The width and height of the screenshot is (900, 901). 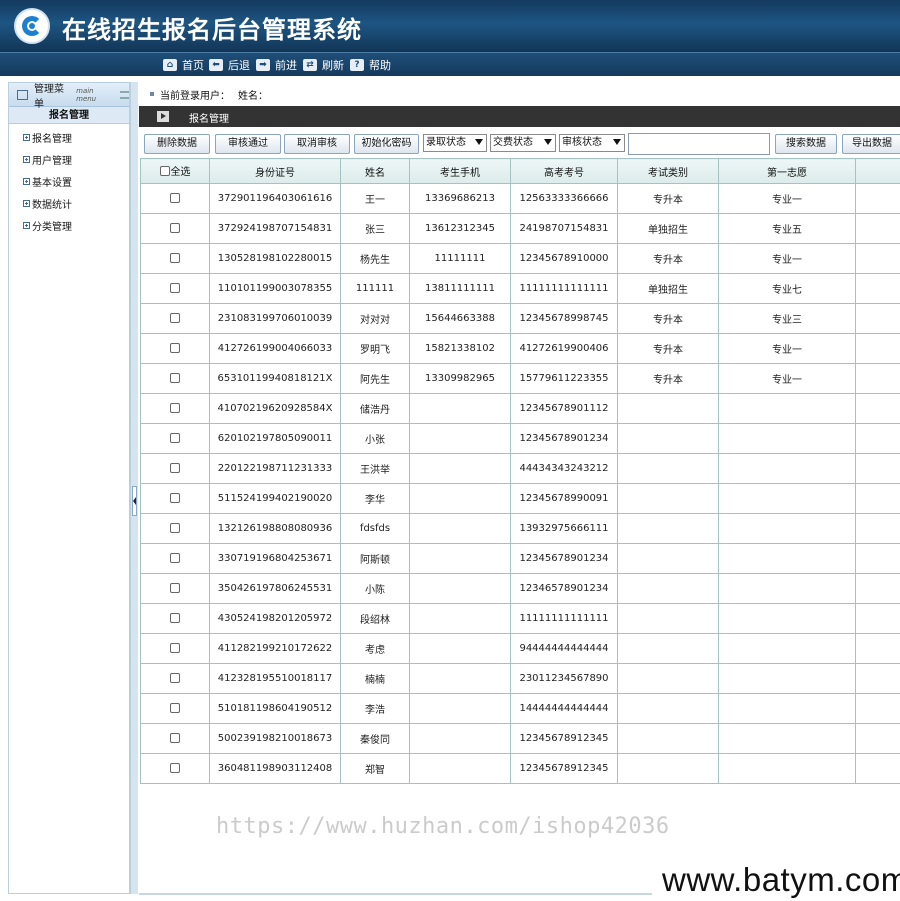 What do you see at coordinates (323, 65) in the screenshot?
I see `nav-refresh: ⇄ 刷新` at bounding box center [323, 65].